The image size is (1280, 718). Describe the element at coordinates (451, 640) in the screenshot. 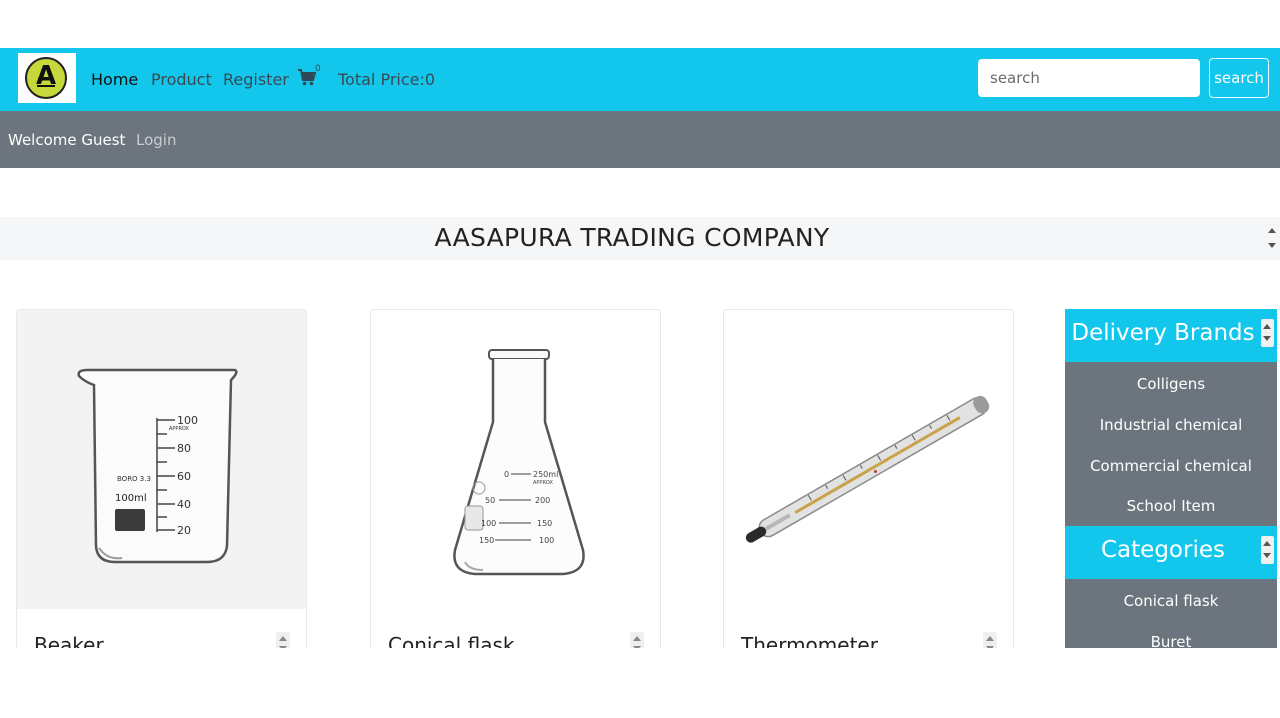

I see `product-name: Conical flask` at that location.